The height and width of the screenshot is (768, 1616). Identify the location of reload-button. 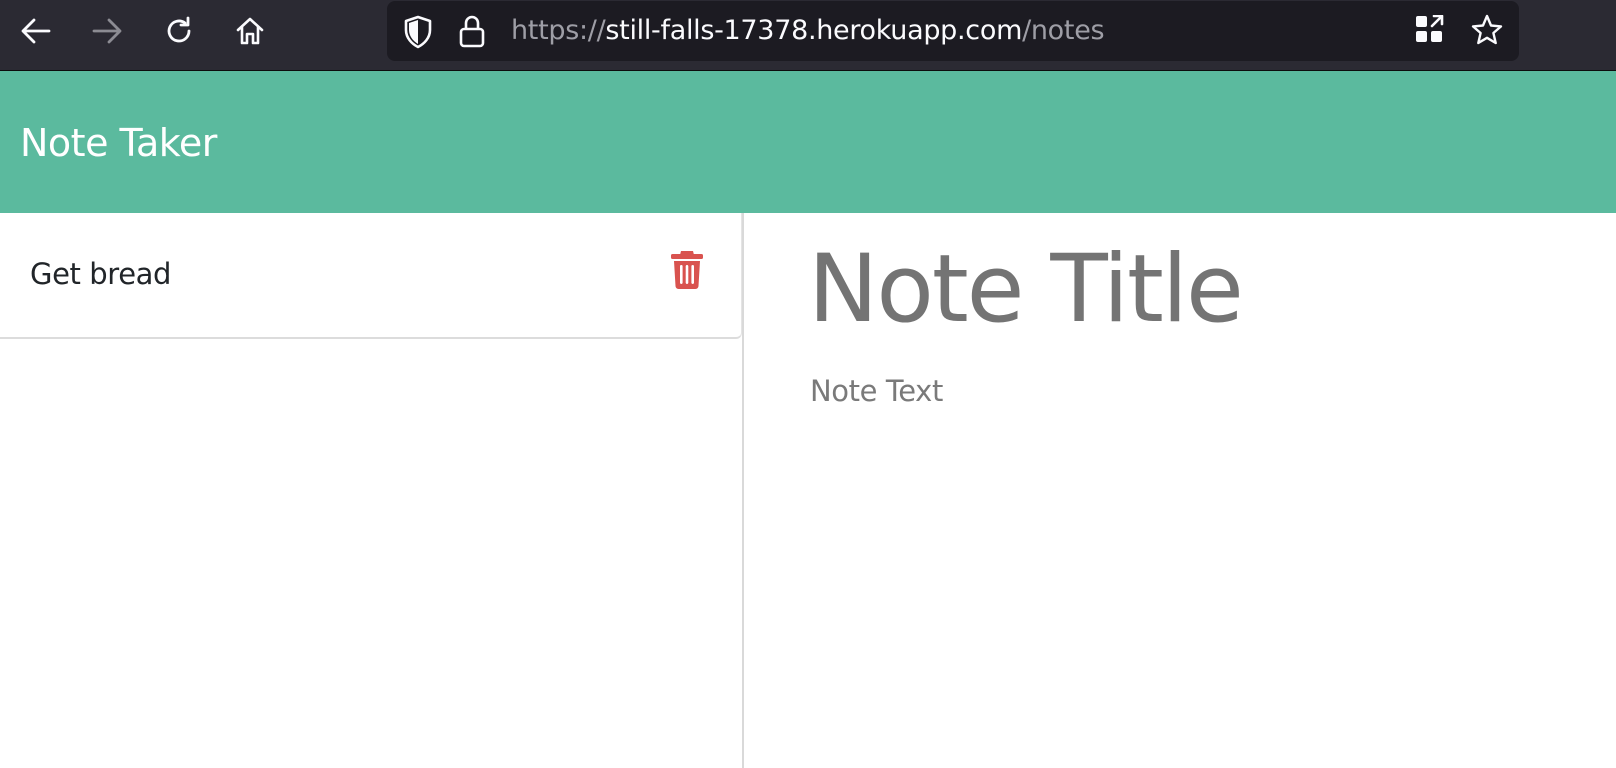
(179, 31).